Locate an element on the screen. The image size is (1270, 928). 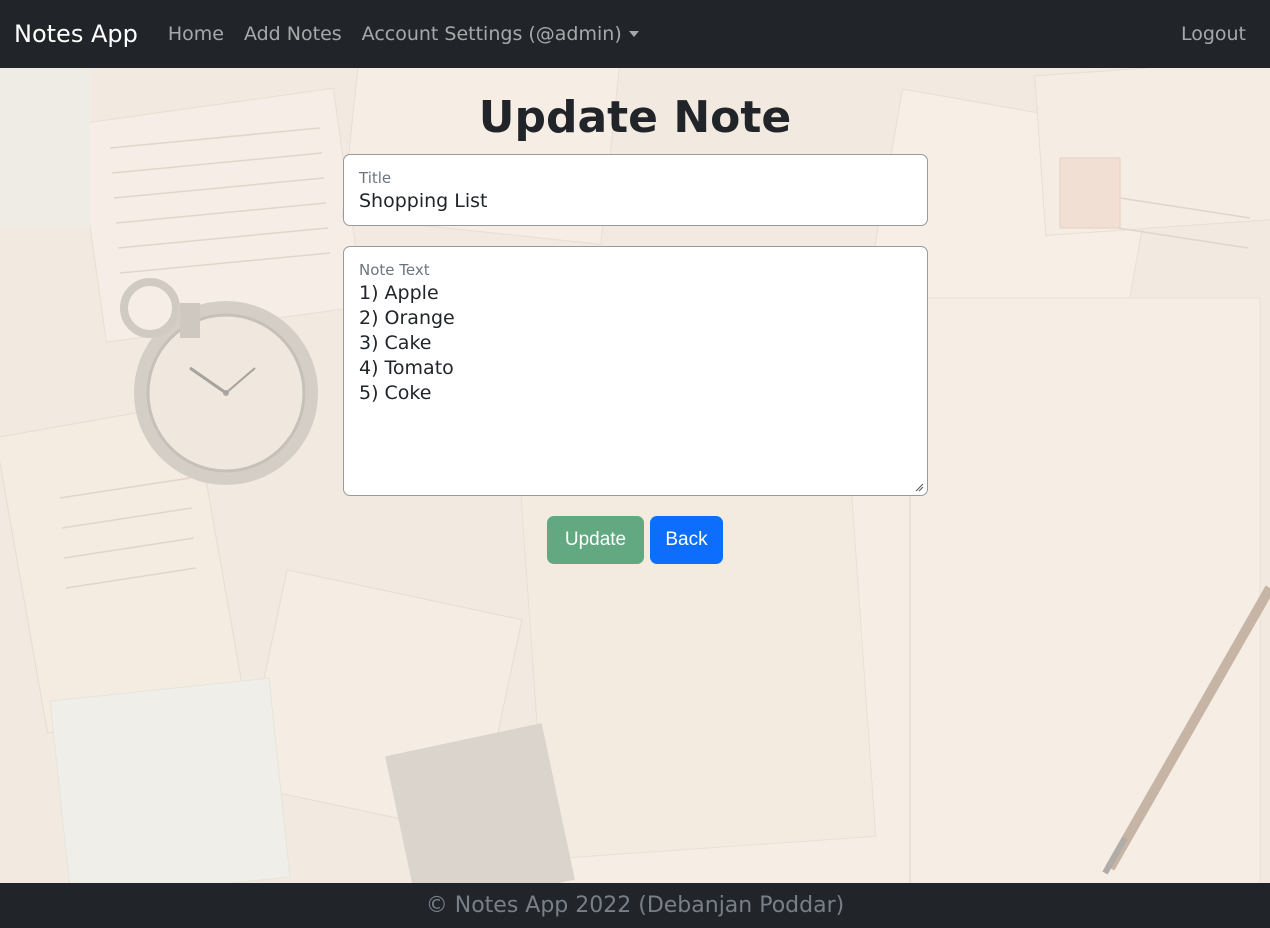
back-button: Back is located at coordinates (686, 540).